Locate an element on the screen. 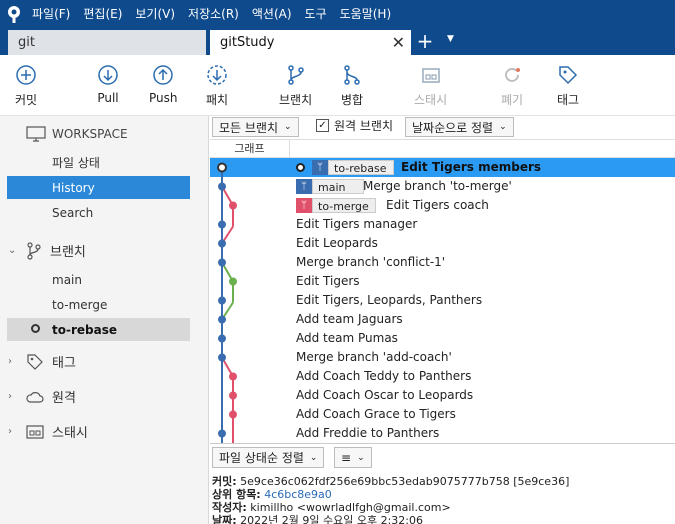 The width and height of the screenshot is (675, 524). menu-bar: 파일(F) 편집(E) 보기(V) 저장소(R) 액션(A) 도구 도움말(H) is located at coordinates (337, 13).